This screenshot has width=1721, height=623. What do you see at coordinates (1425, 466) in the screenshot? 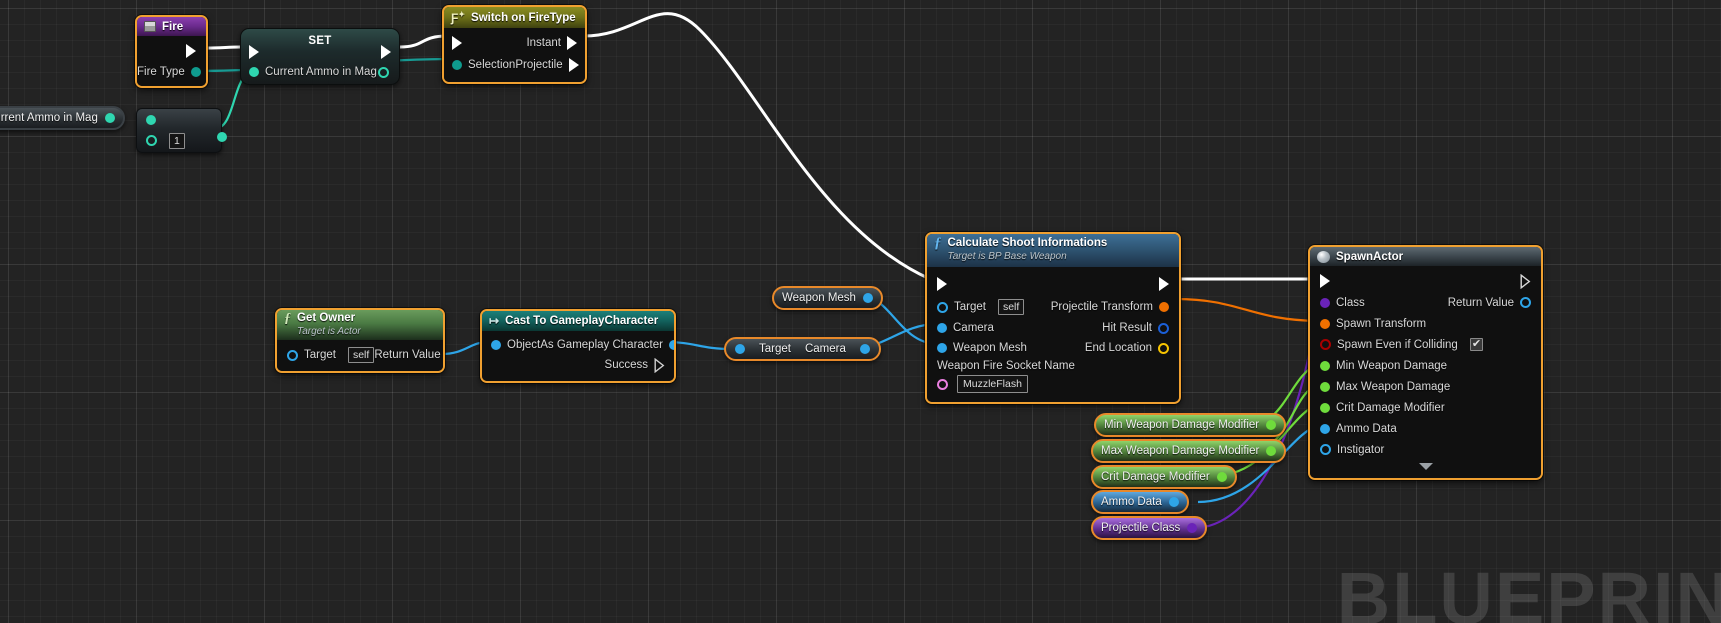
I see `chevron-down-icon` at bounding box center [1425, 466].